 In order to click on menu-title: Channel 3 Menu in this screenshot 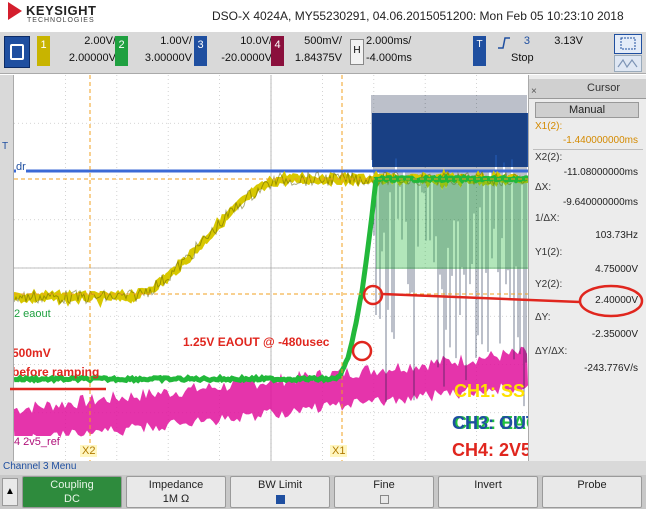, I will do `click(323, 468)`.